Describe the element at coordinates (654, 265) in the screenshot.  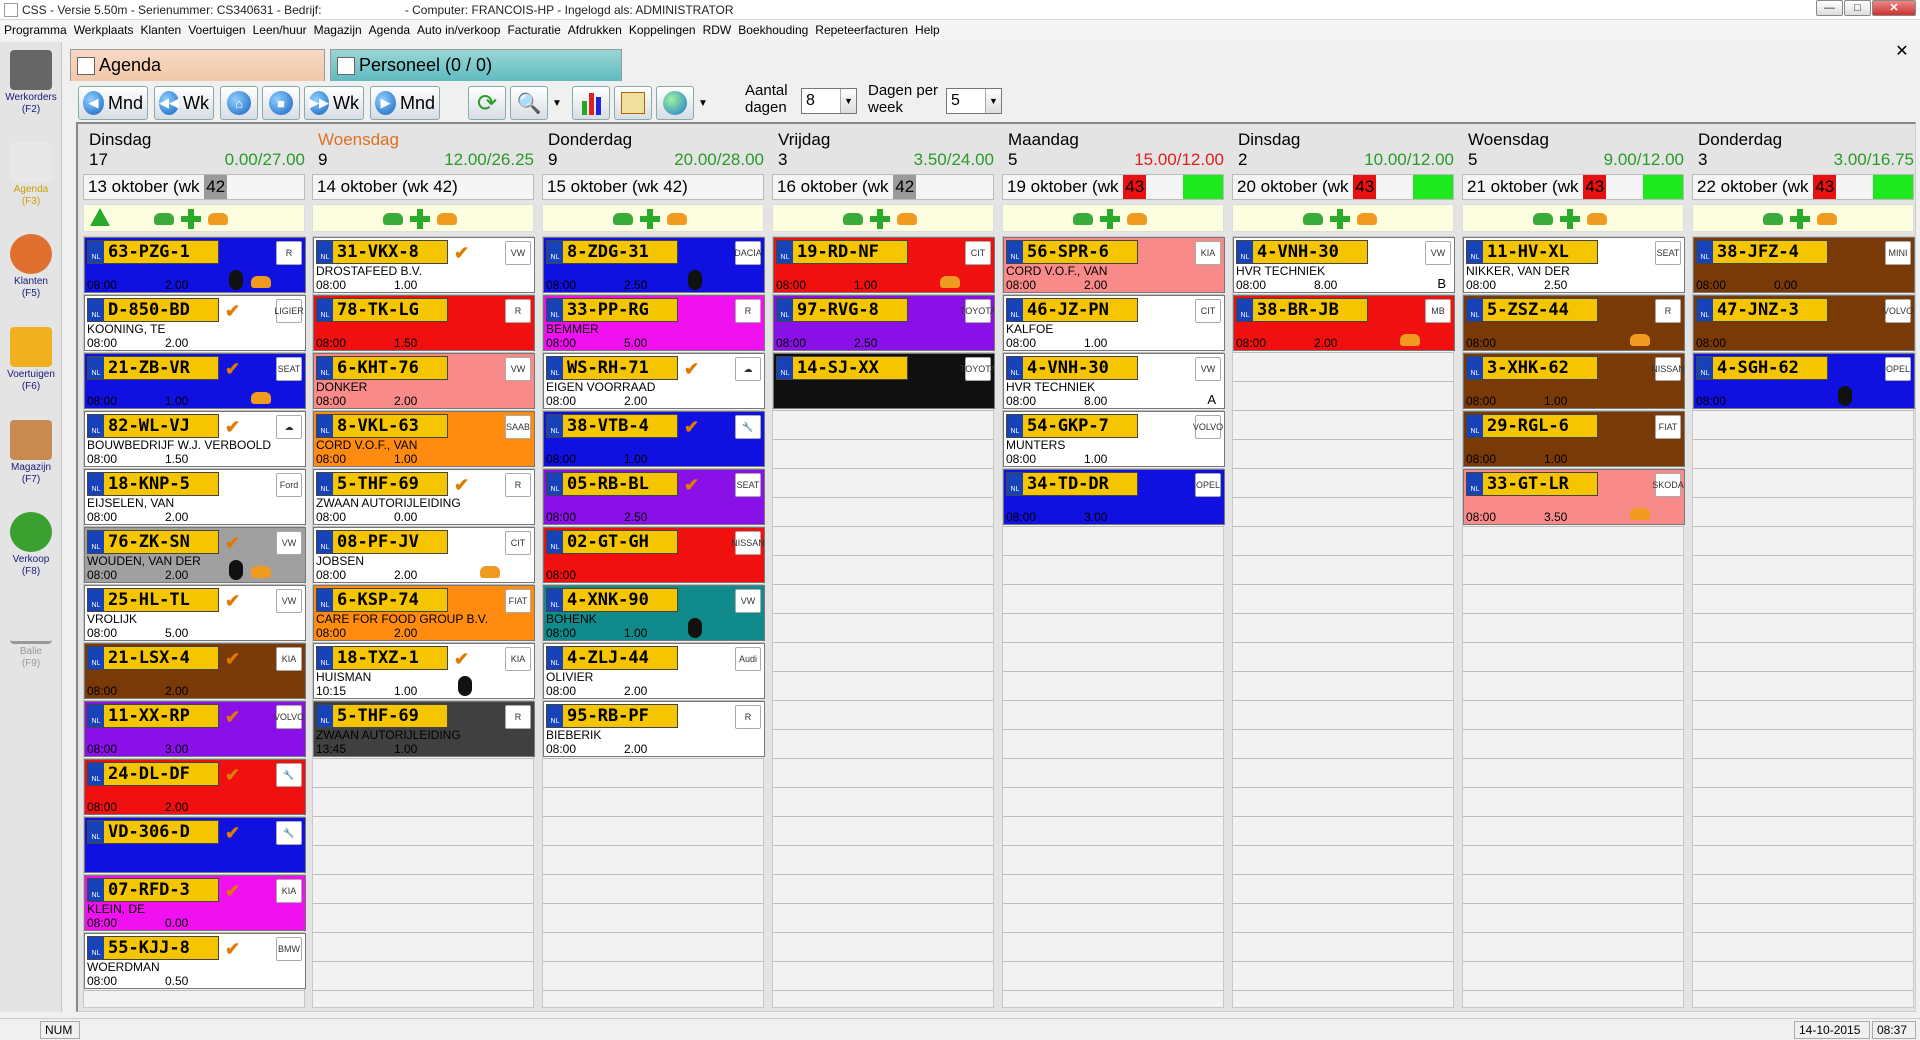
I see `appointment-card: 8-ZDG-31 08:00 2.50 DACIA` at that location.